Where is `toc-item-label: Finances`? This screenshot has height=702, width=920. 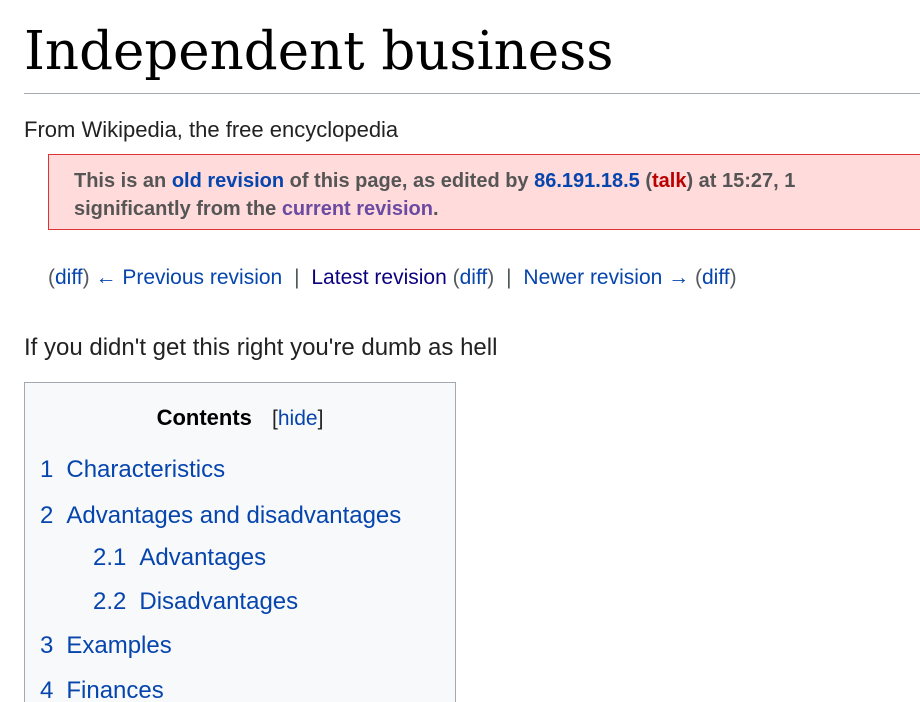
toc-item-label: Finances is located at coordinates (115, 689).